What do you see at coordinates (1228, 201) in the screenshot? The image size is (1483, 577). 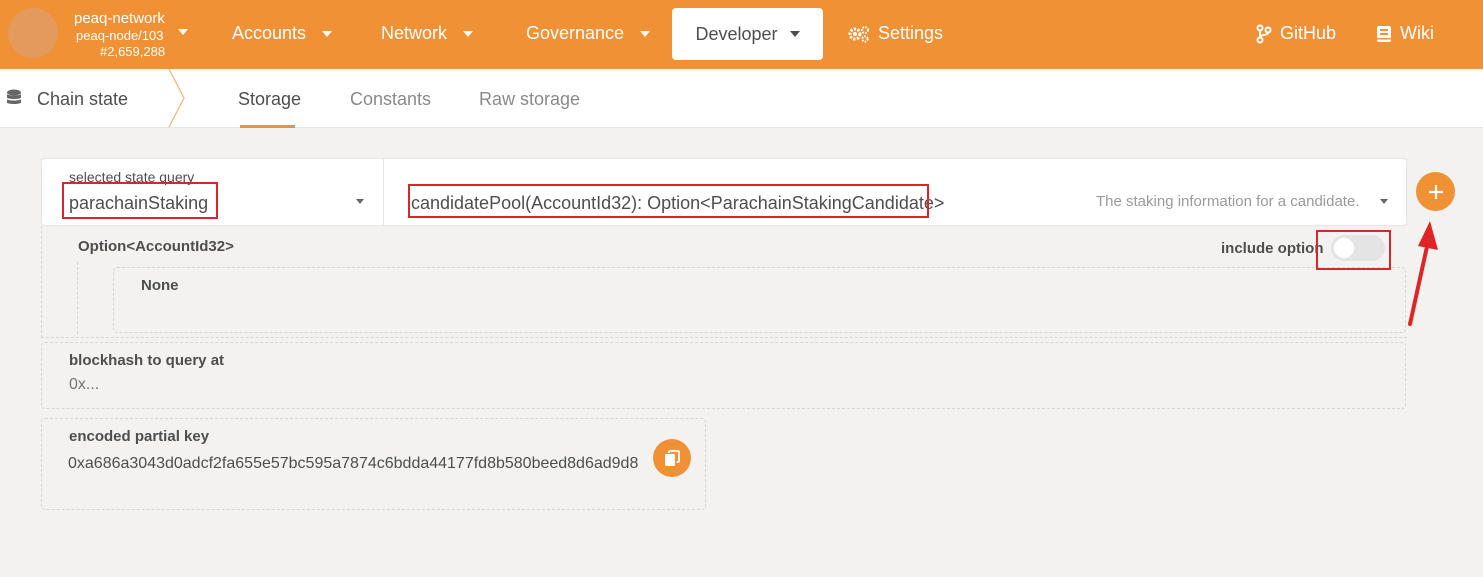 I see `method-description: The staking information for a candidate.` at bounding box center [1228, 201].